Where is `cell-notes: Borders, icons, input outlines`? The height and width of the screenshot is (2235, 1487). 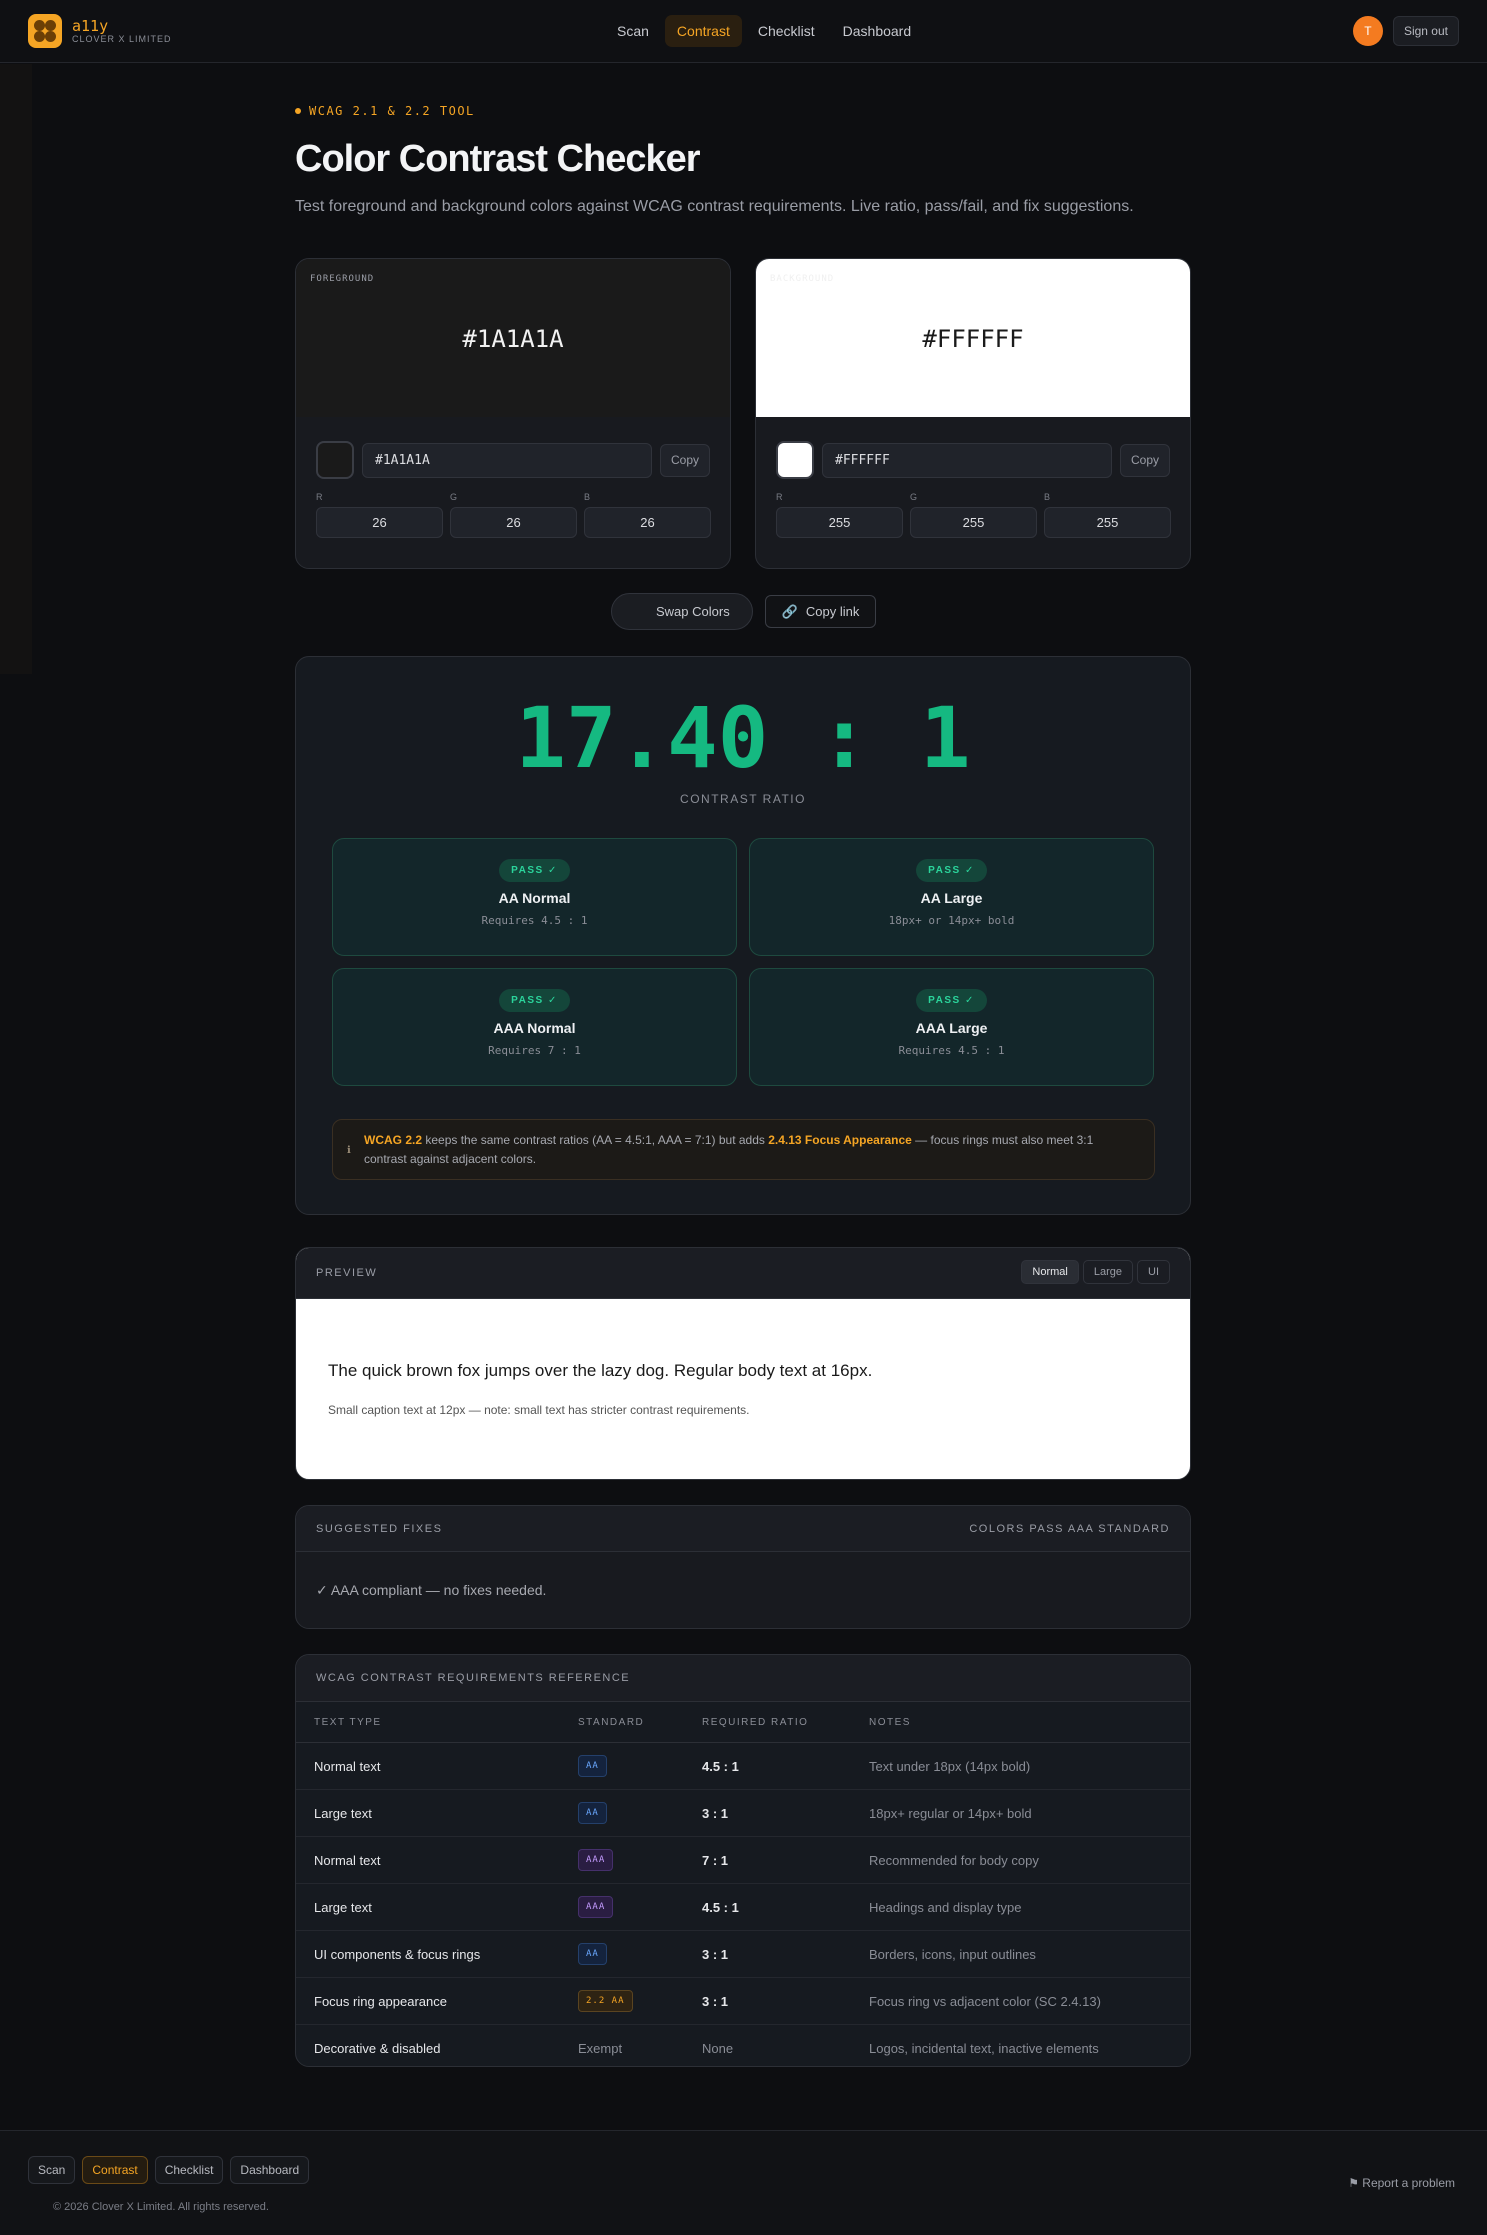
cell-notes: Borders, icons, input outlines is located at coordinates (952, 1954).